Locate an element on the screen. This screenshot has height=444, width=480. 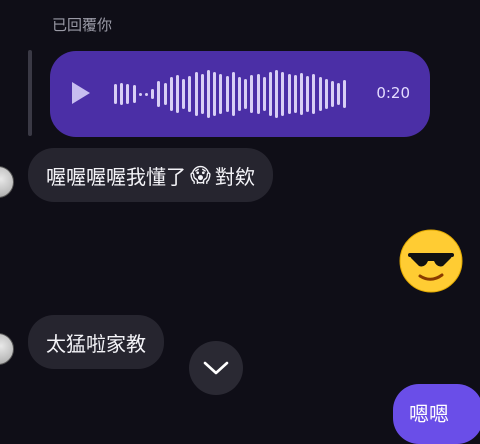
reply-indicator-bar is located at coordinates (30, 93).